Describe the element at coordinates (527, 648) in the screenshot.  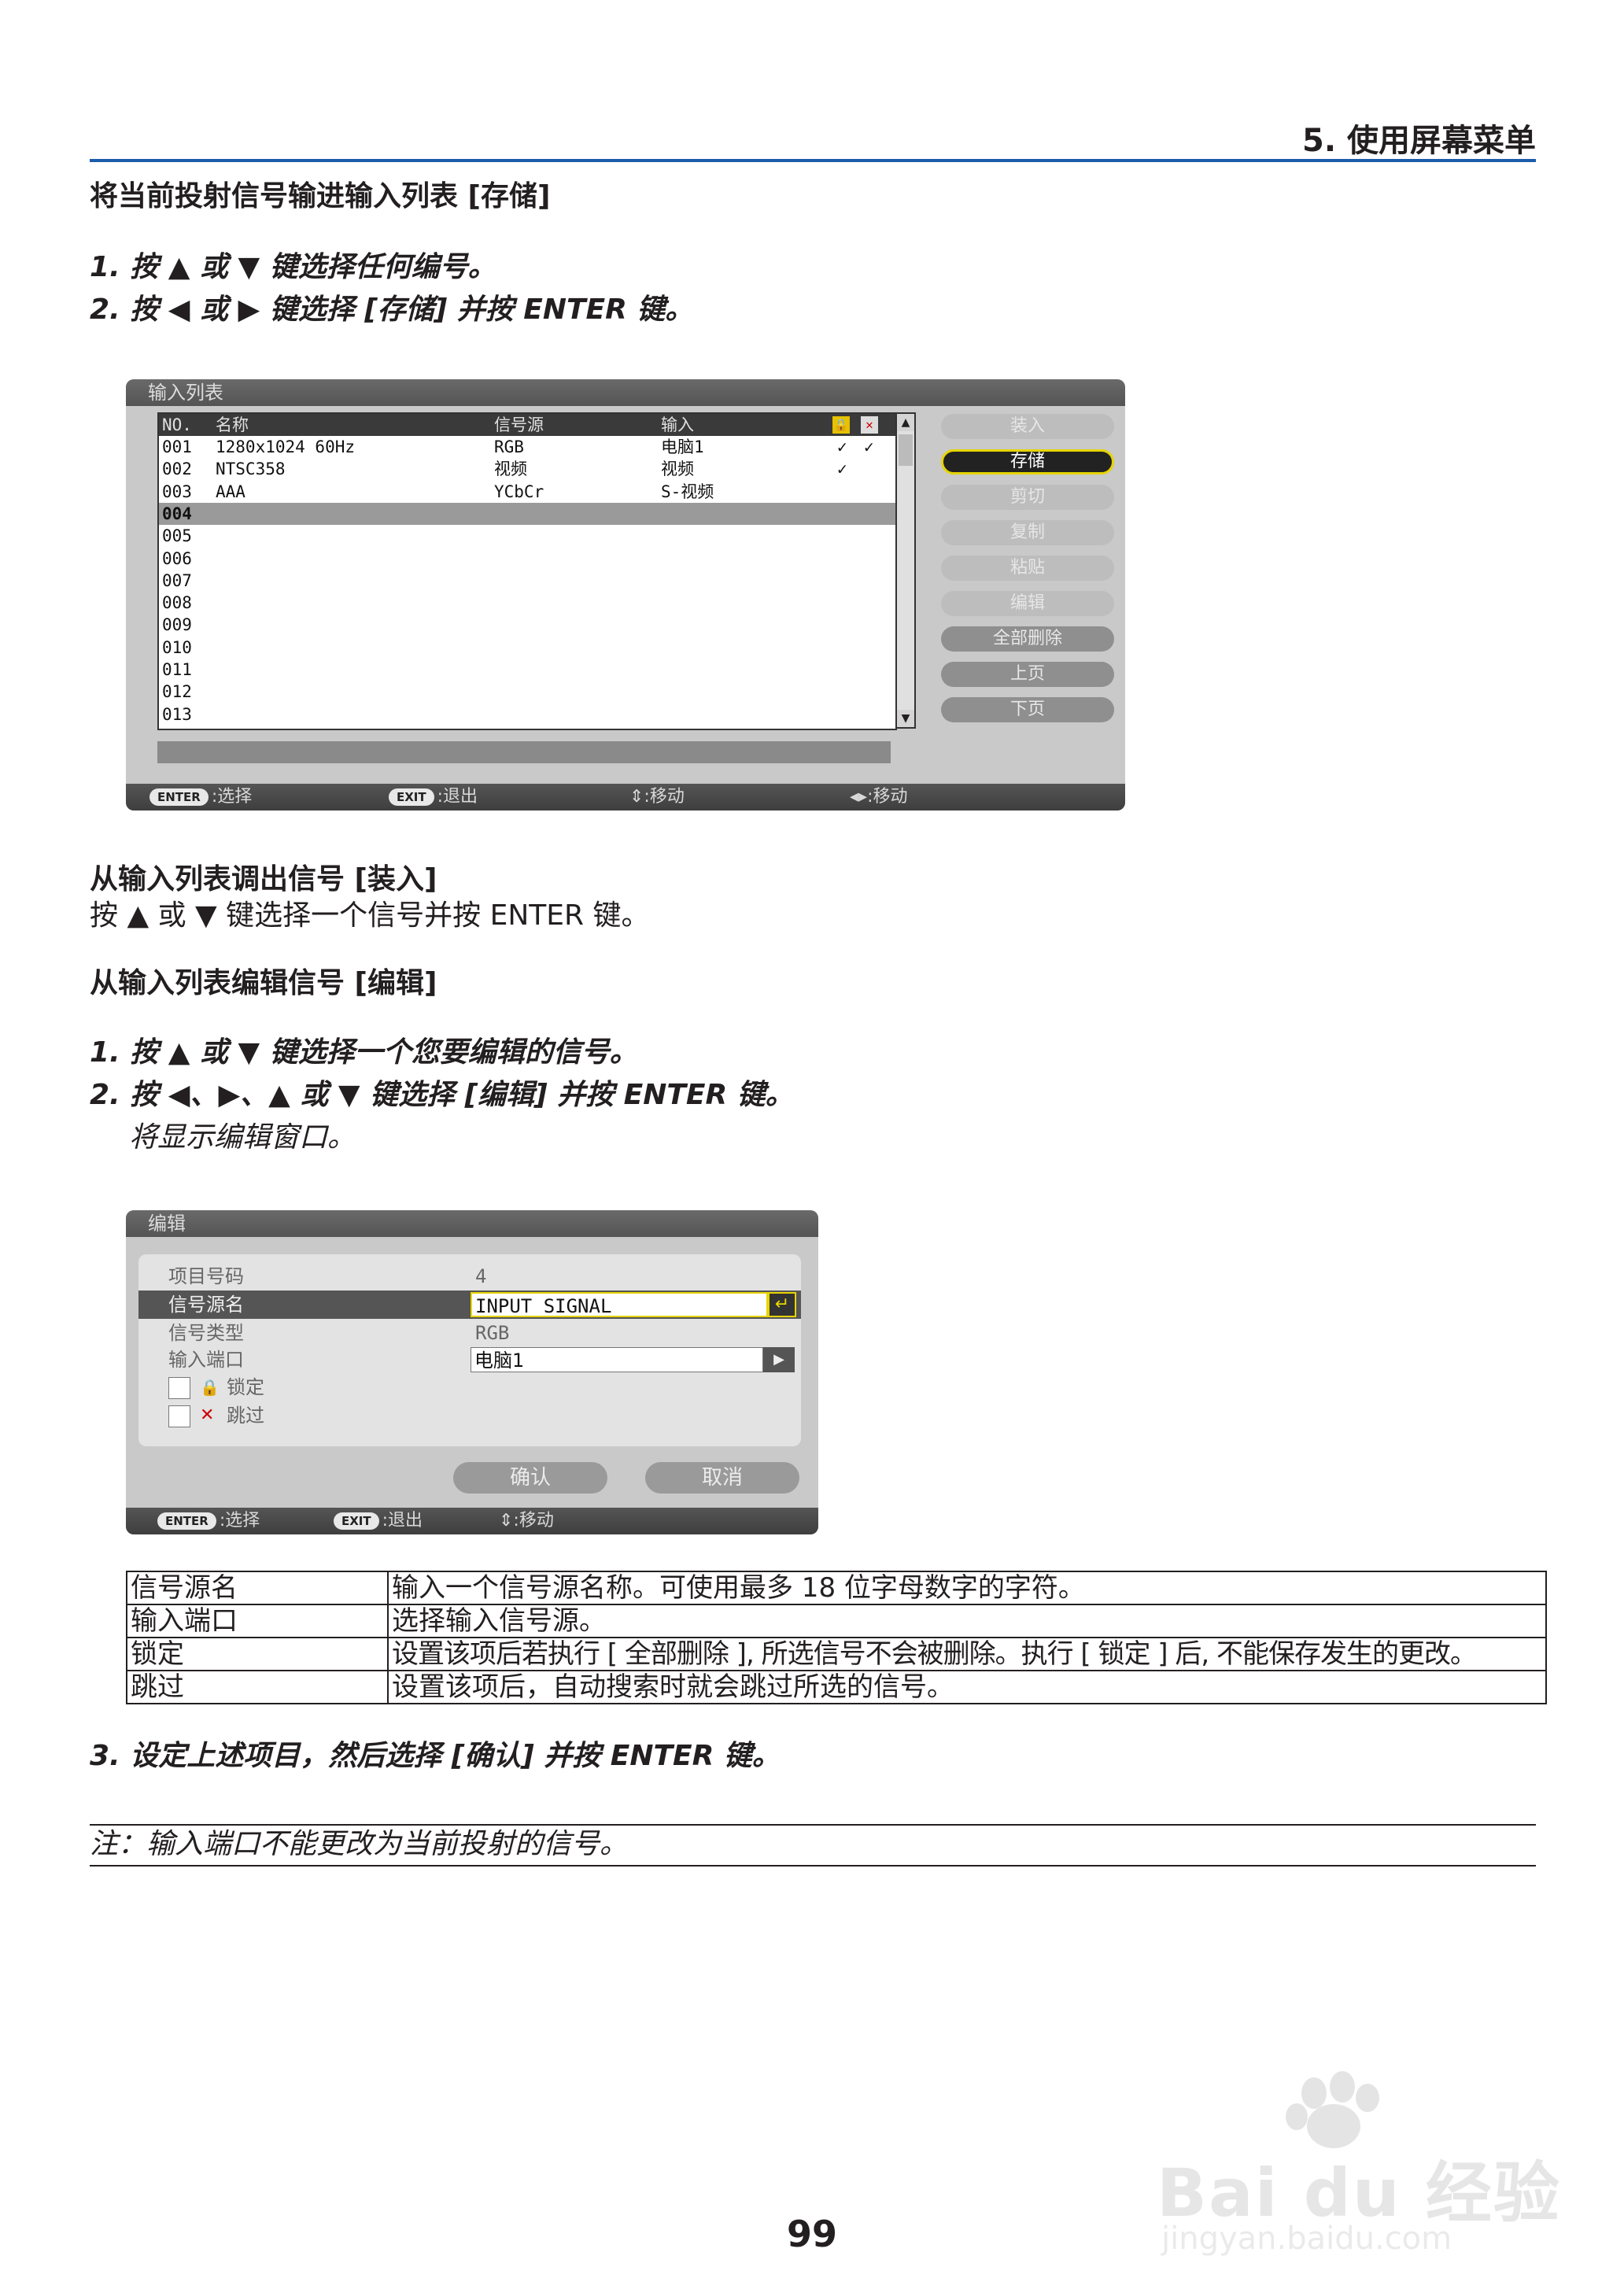
I see `table-row: 010` at that location.